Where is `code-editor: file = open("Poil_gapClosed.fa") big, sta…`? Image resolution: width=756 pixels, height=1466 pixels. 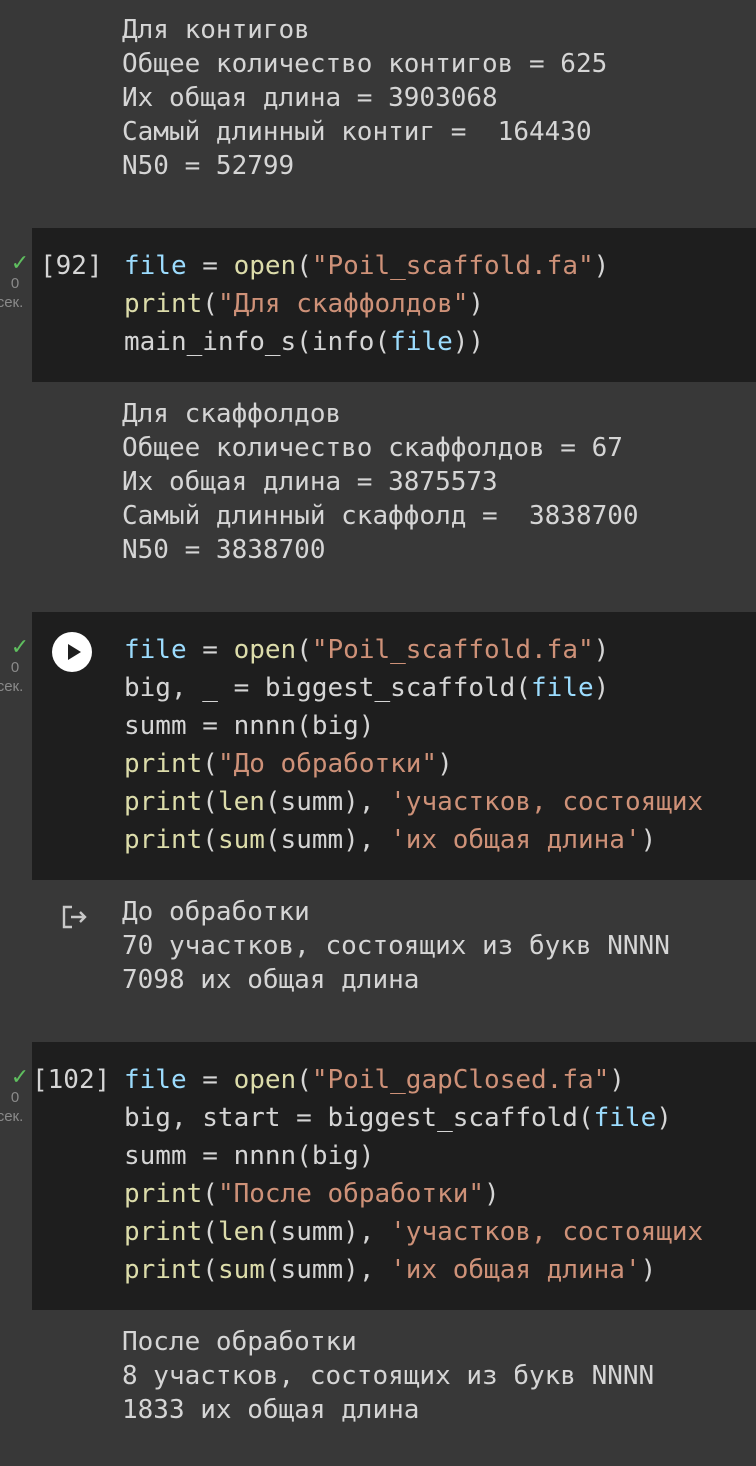 code-editor: file = open("Poil_gapClosed.fa") big, sta… is located at coordinates (413, 1175).